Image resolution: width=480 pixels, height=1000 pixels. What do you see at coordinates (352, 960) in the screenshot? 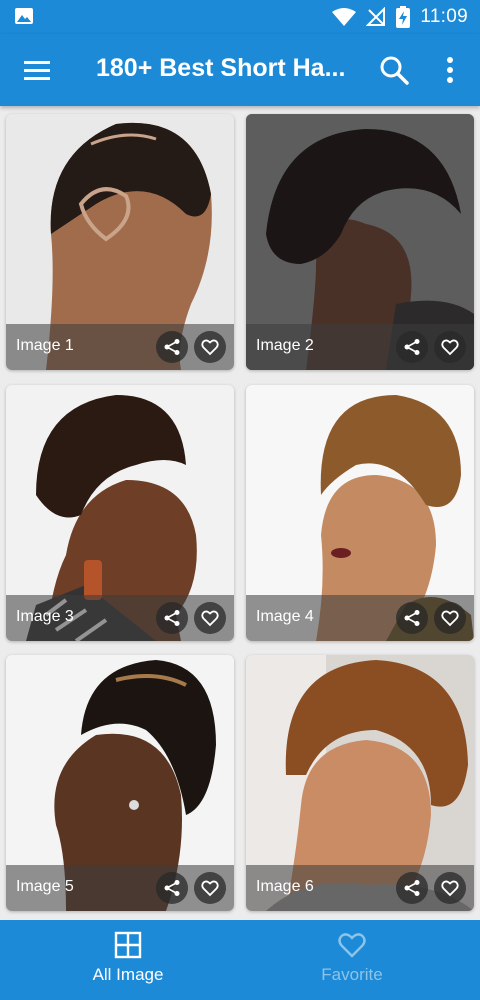
I see `nav-favorite: Favorite` at bounding box center [352, 960].